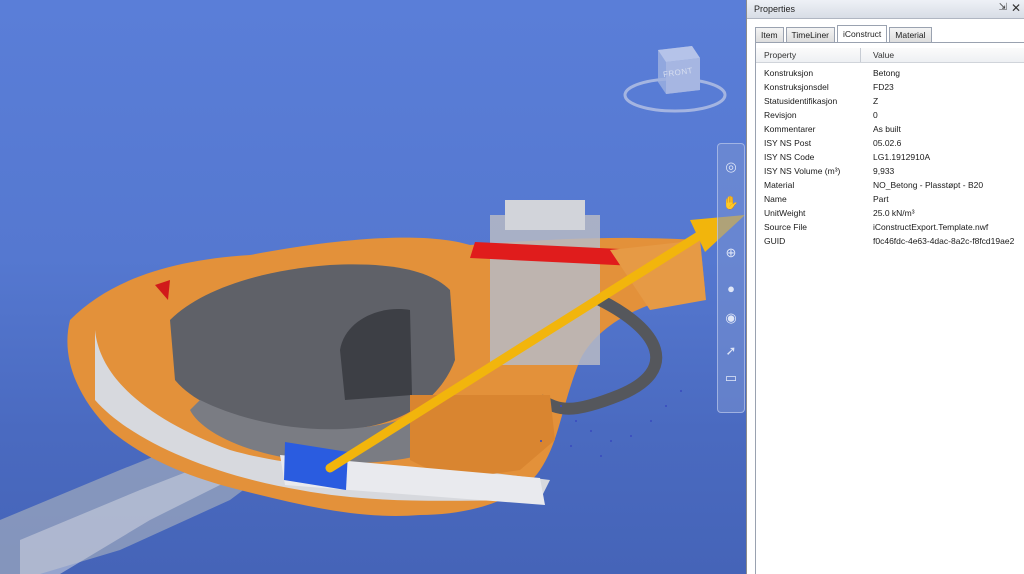  What do you see at coordinates (862, 34) in the screenshot?
I see `tab-iconstruct: iConstruct` at bounding box center [862, 34].